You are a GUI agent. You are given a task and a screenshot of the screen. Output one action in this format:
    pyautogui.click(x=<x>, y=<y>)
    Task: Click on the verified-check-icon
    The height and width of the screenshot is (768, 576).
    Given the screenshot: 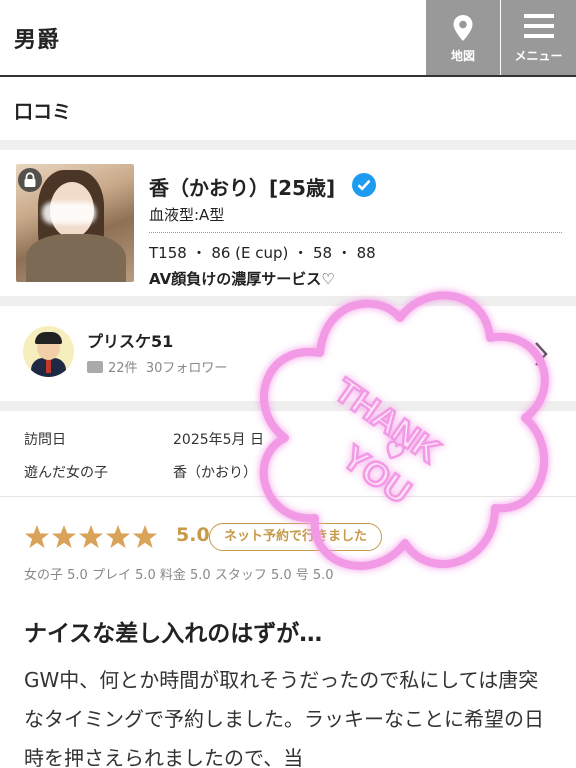 What is the action you would take?
    pyautogui.click(x=364, y=185)
    